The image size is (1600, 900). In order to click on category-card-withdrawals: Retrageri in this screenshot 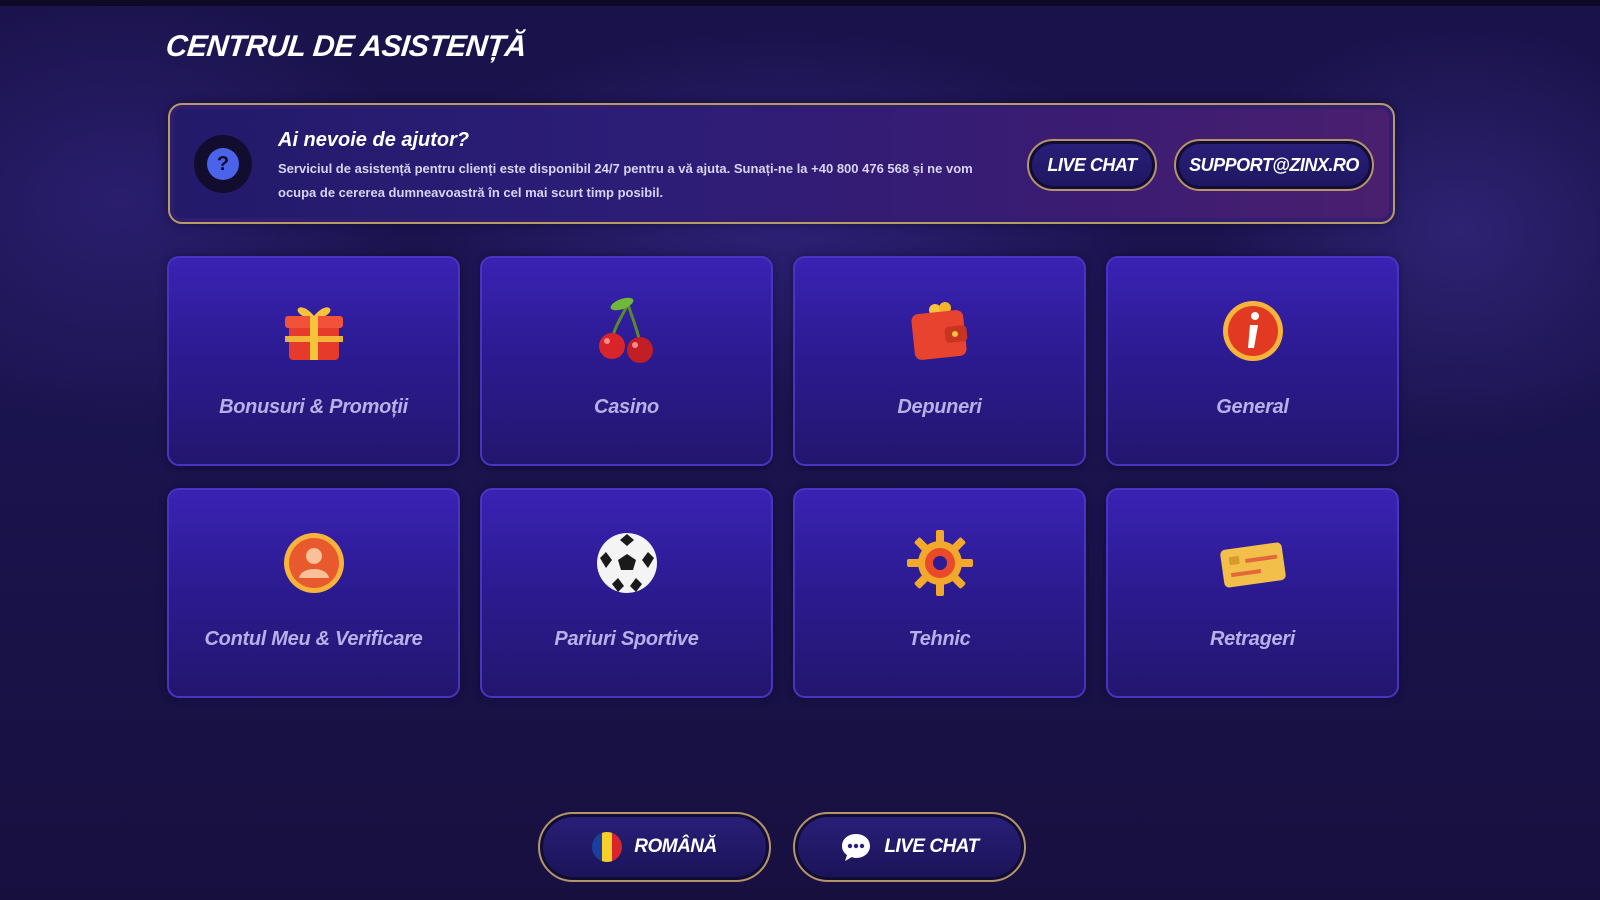, I will do `click(1252, 593)`.